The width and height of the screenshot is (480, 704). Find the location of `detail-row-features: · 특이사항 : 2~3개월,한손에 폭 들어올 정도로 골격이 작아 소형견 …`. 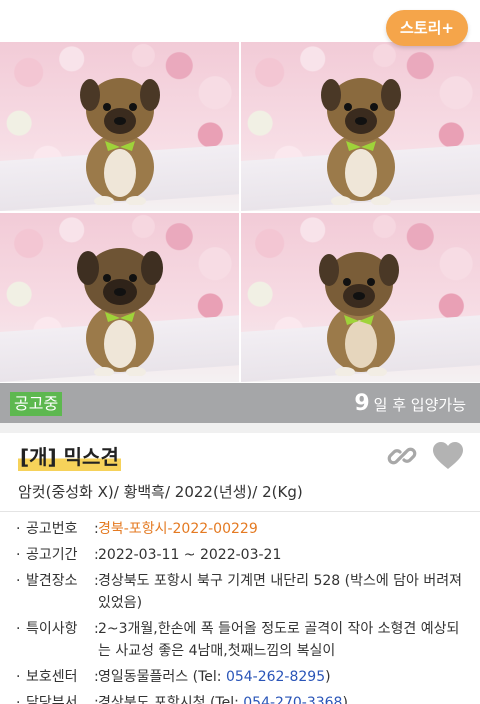

detail-row-features: · 특이사항 : 2~3개월,한손에 폭 들어올 정도로 골격이 작아 소형견 … is located at coordinates (241, 640).